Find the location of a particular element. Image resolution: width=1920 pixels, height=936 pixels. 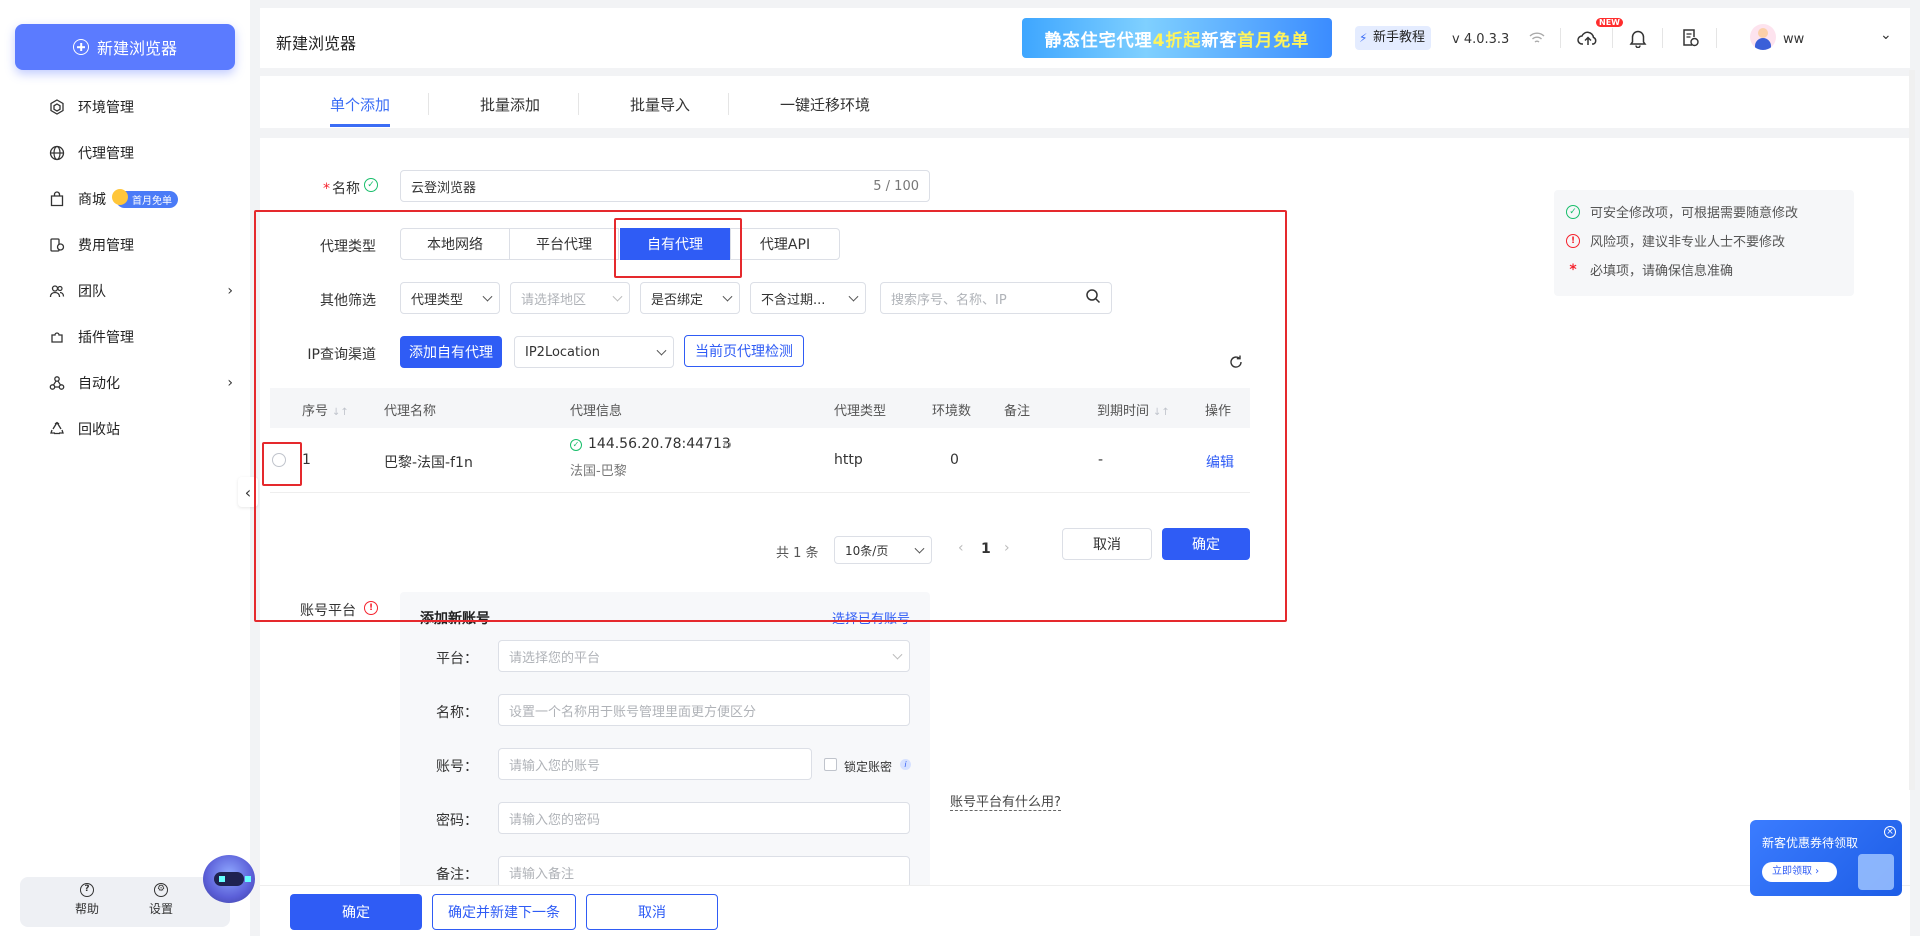

password-input: 请输入您的密码 is located at coordinates (704, 818).